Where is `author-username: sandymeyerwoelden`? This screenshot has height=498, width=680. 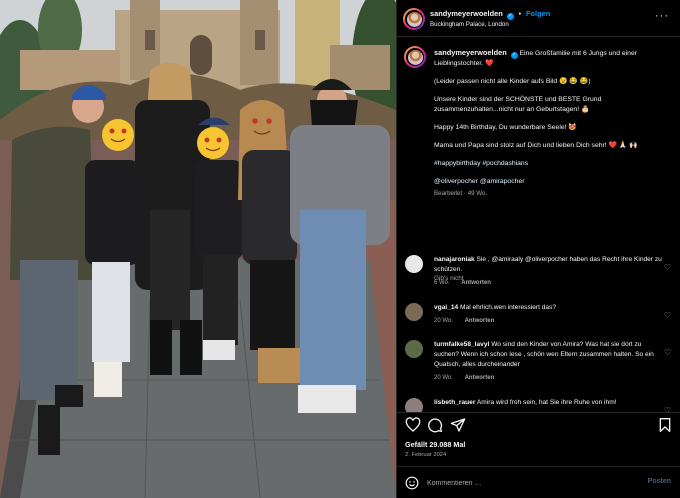
author-username: sandymeyerwoelden is located at coordinates (466, 13).